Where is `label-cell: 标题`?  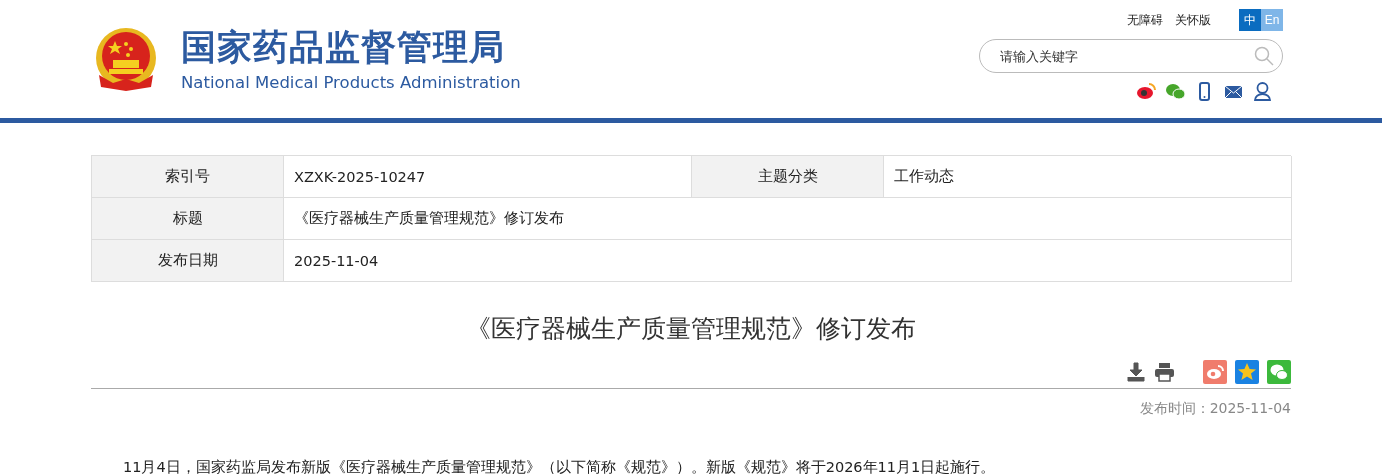
label-cell: 标题 is located at coordinates (188, 219).